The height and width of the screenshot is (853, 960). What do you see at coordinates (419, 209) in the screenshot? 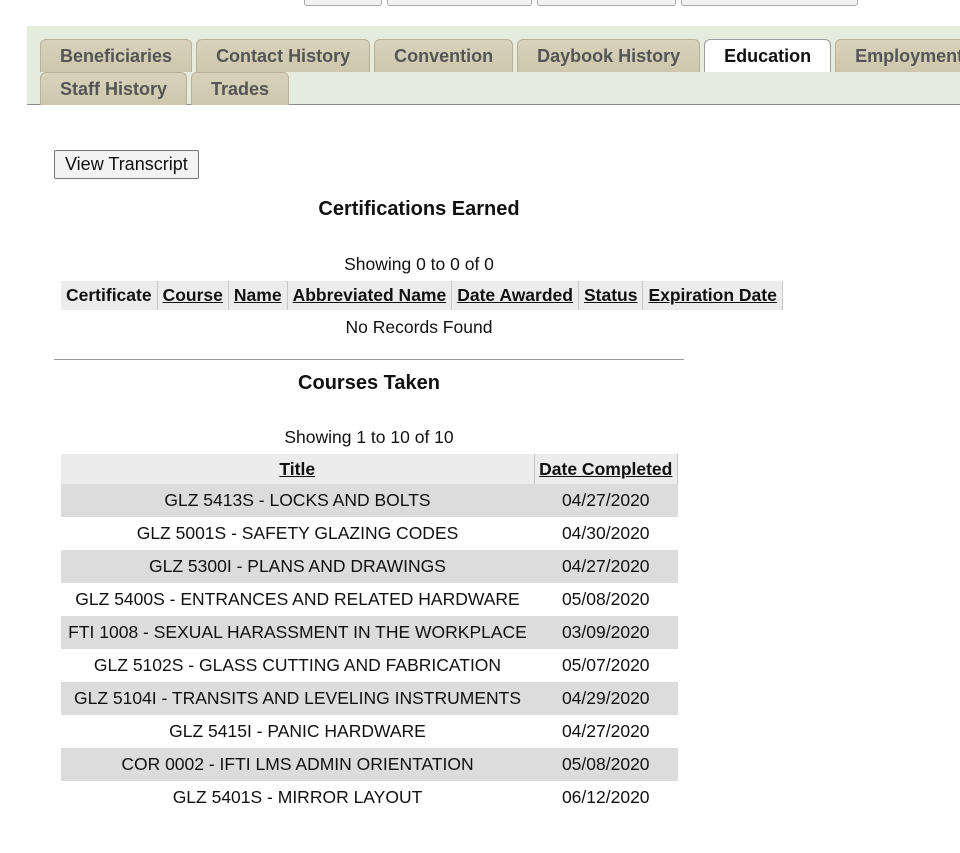
I see `certifications-title: Certifications Earned` at bounding box center [419, 209].